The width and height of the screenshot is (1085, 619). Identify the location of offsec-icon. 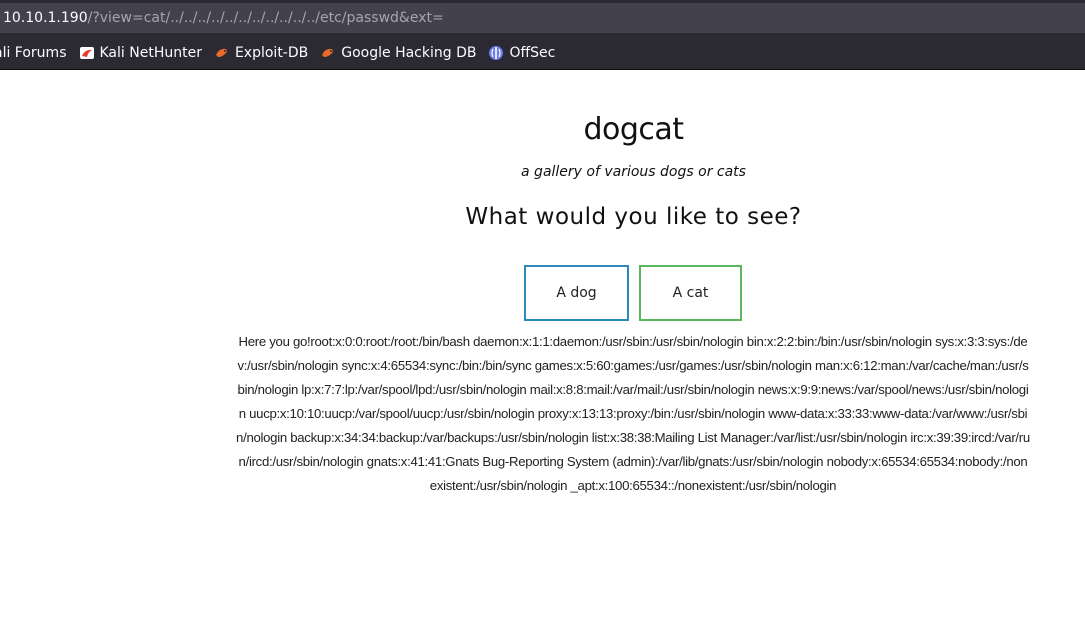
(496, 53).